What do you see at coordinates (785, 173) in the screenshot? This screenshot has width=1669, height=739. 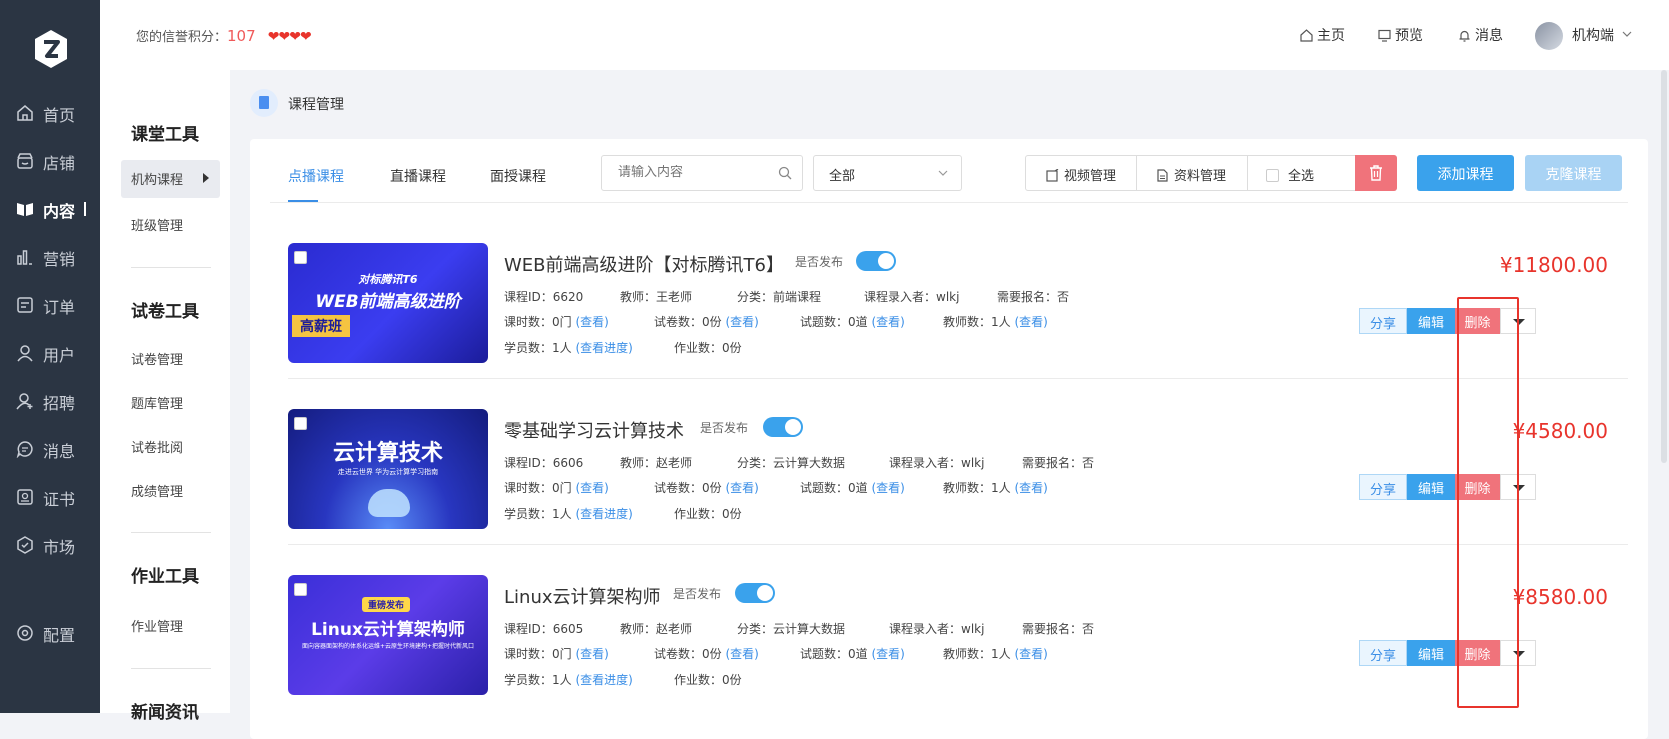 I see `search-icon` at bounding box center [785, 173].